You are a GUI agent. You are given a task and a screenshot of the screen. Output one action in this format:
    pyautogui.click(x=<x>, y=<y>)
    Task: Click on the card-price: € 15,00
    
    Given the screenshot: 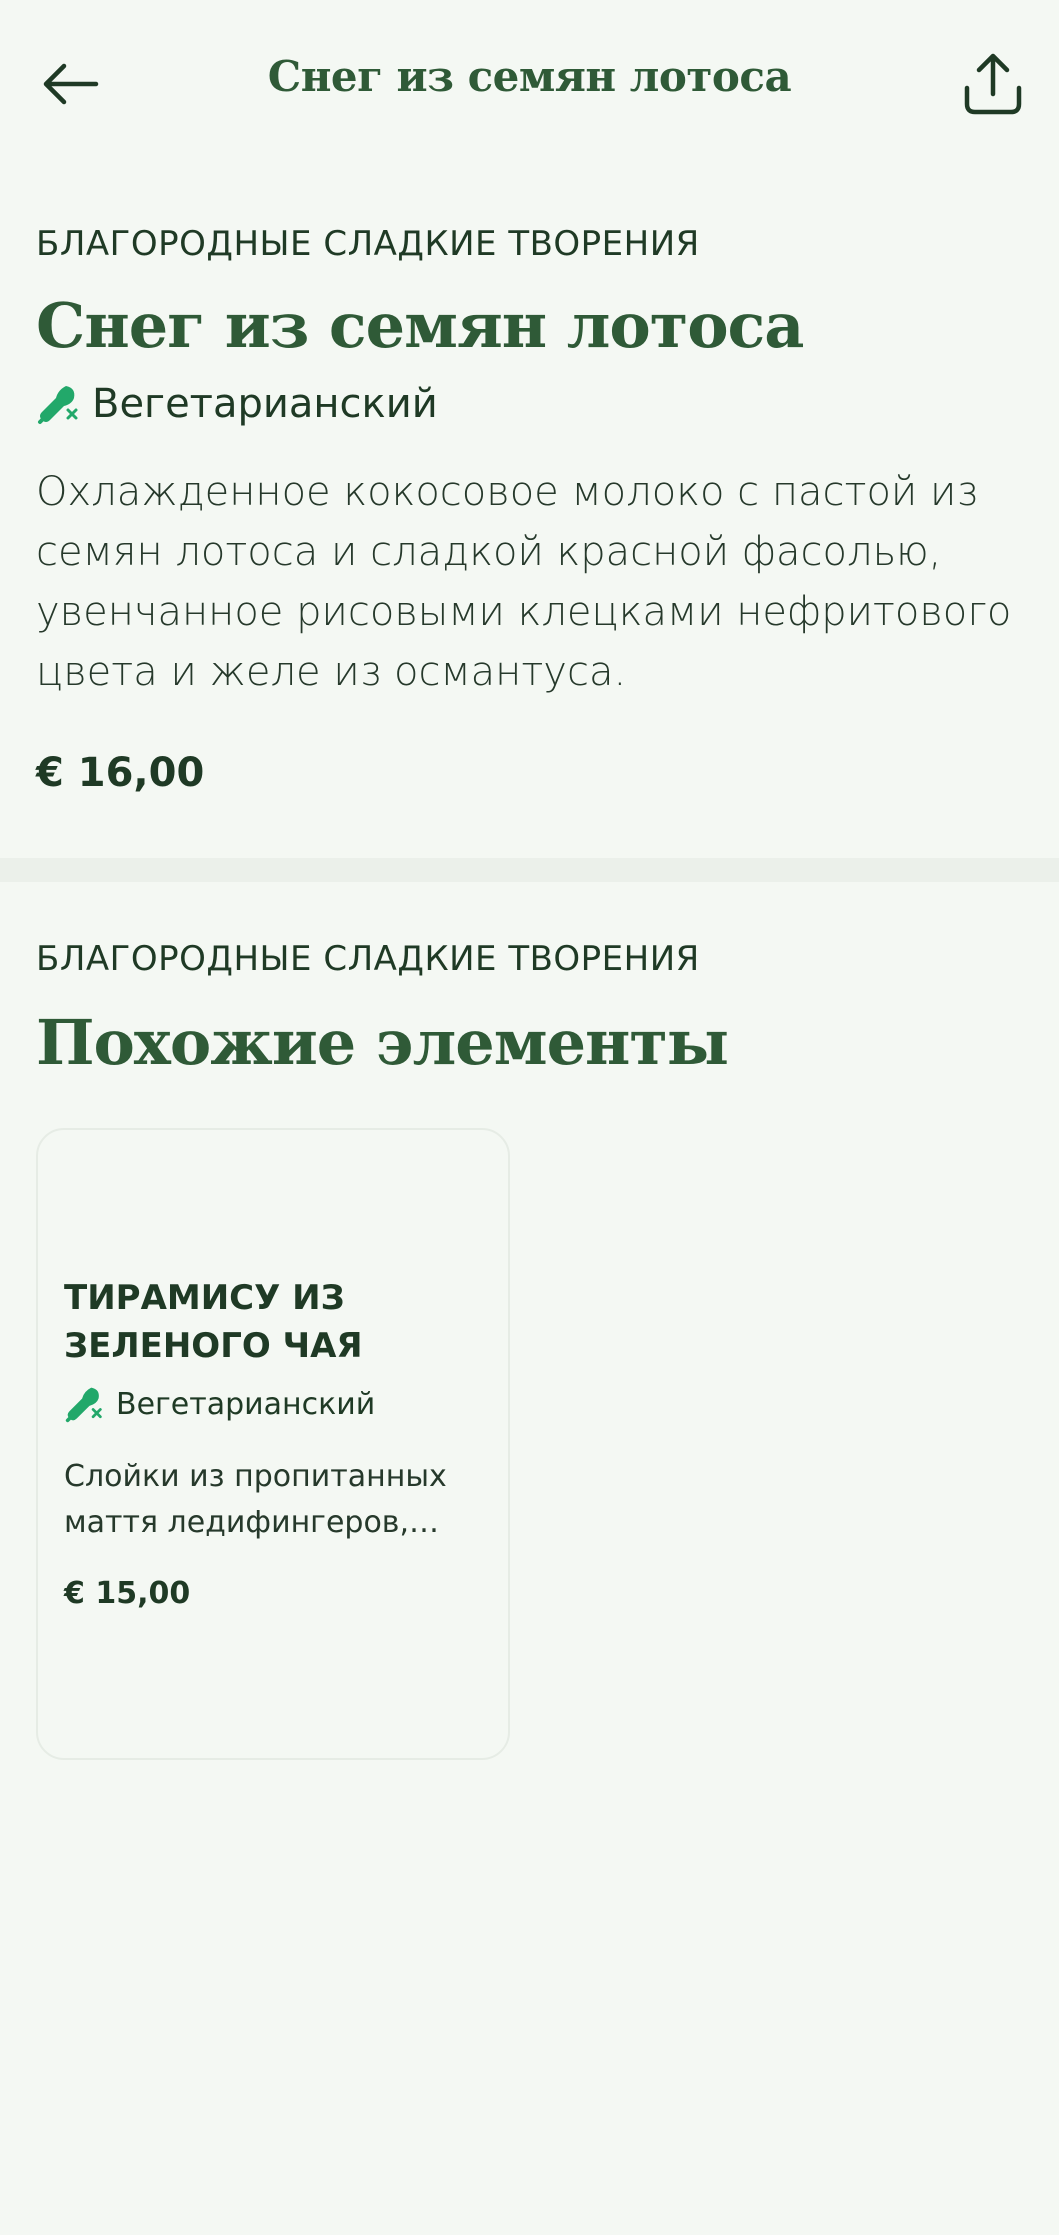 What is the action you would take?
    pyautogui.click(x=127, y=1593)
    